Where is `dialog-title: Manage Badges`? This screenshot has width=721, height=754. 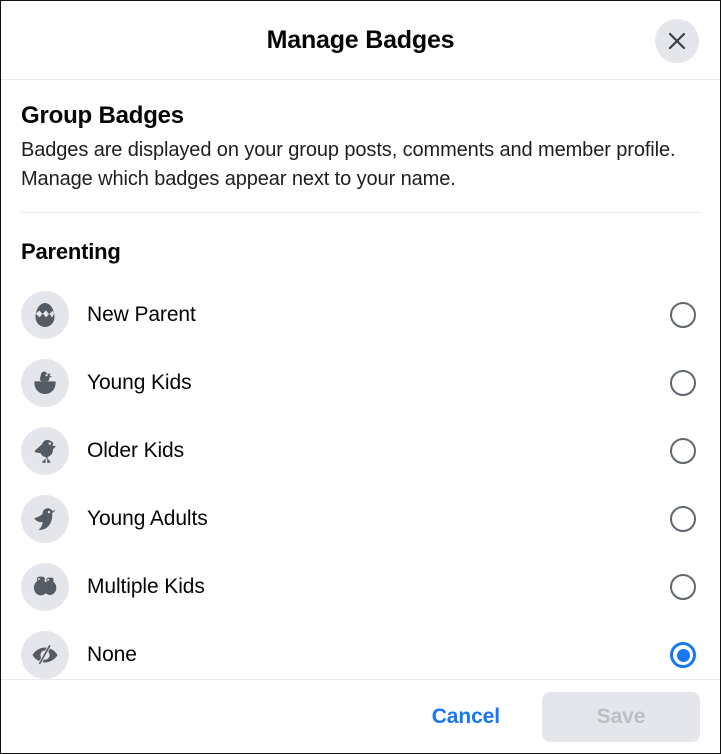
dialog-title: Manage Badges is located at coordinates (360, 39).